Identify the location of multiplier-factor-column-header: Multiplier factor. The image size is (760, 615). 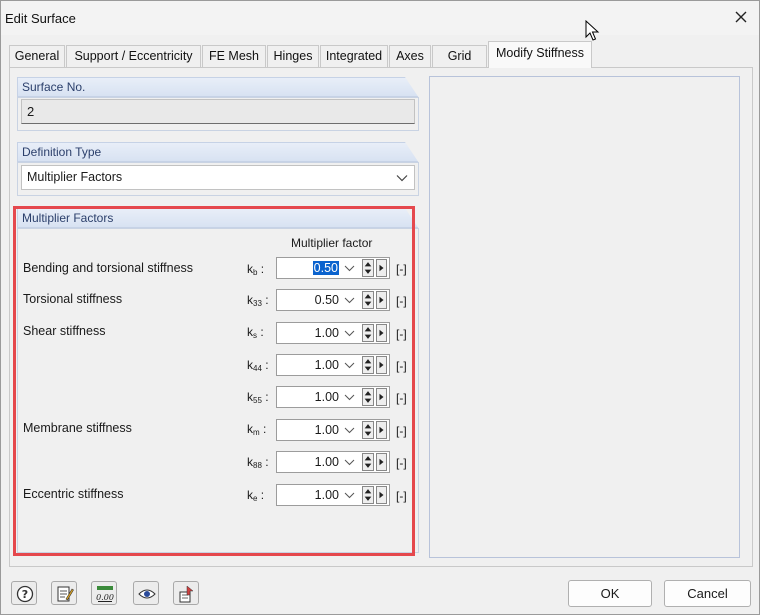
(332, 243).